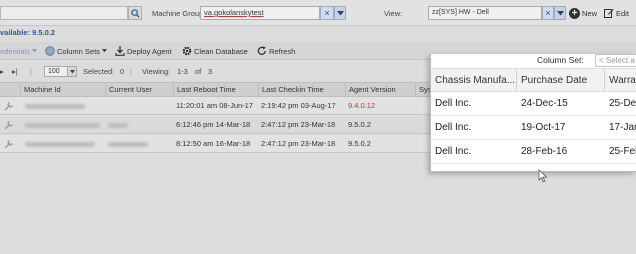 Image resolution: width=636 pixels, height=254 pixels. I want to click on edit-label: Edit, so click(622, 13).